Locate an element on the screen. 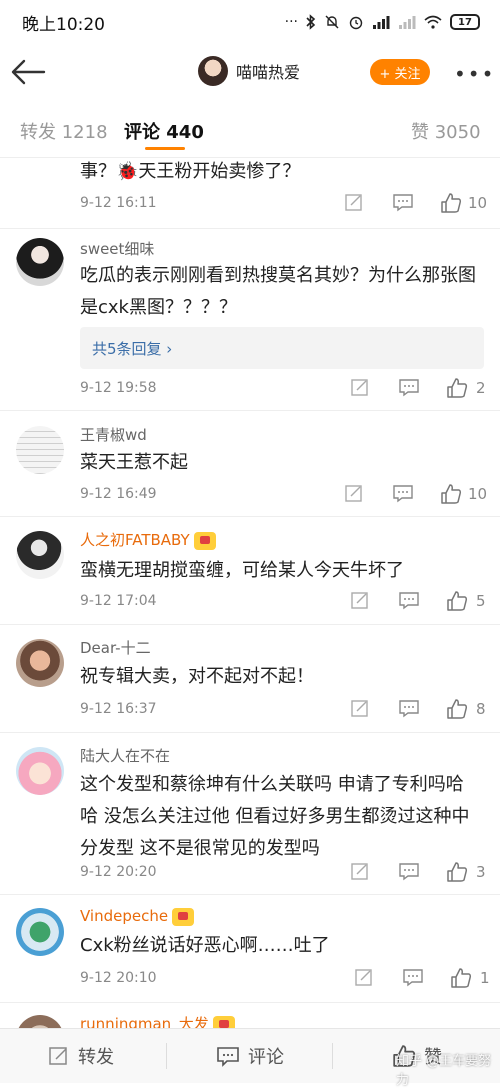 The image size is (500, 1088). comment-actions: 5 is located at coordinates (415, 602).